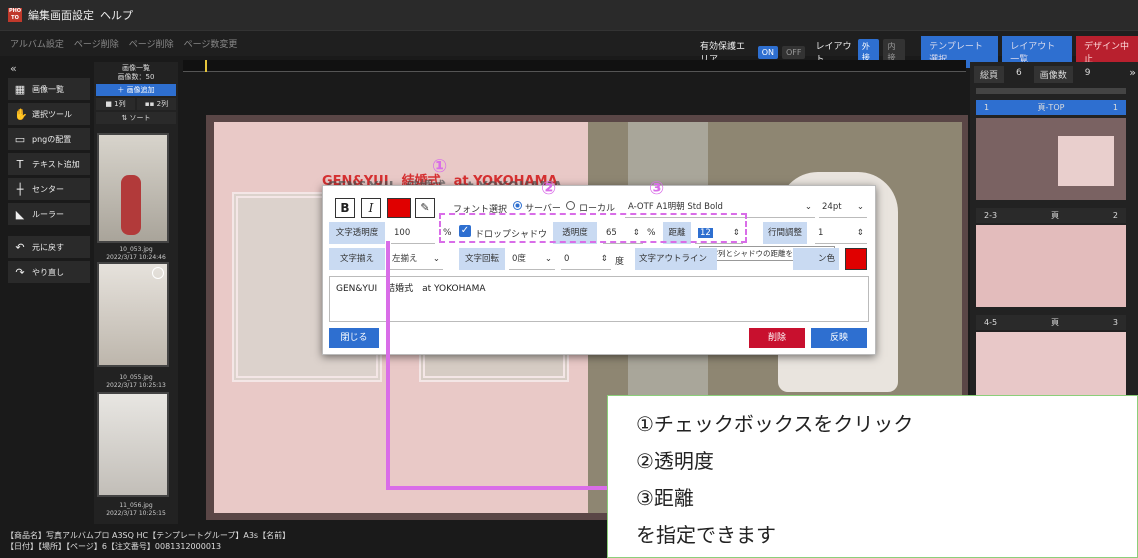 The height and width of the screenshot is (558, 1138). I want to click on thumb-date: 2022/3/17 10:25:15, so click(136, 513).